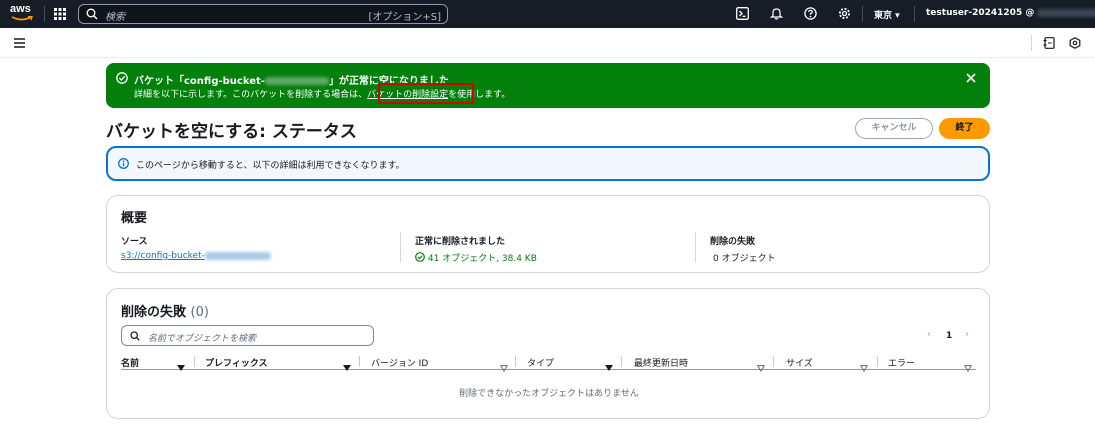 This screenshot has width=1095, height=427. I want to click on search-shortcut: [オプション+S], so click(404, 17).